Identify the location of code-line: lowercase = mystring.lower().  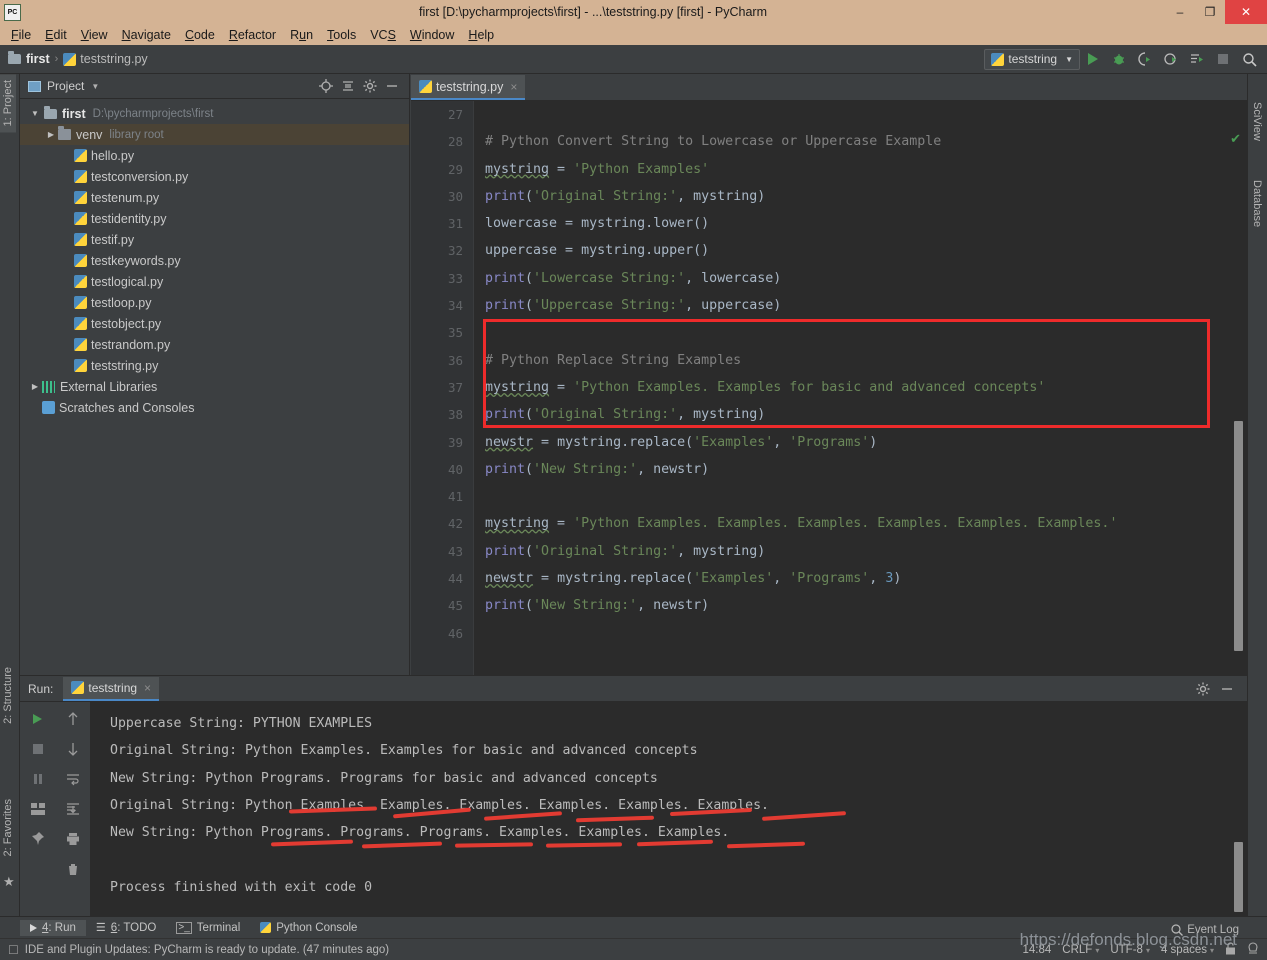
(860, 223).